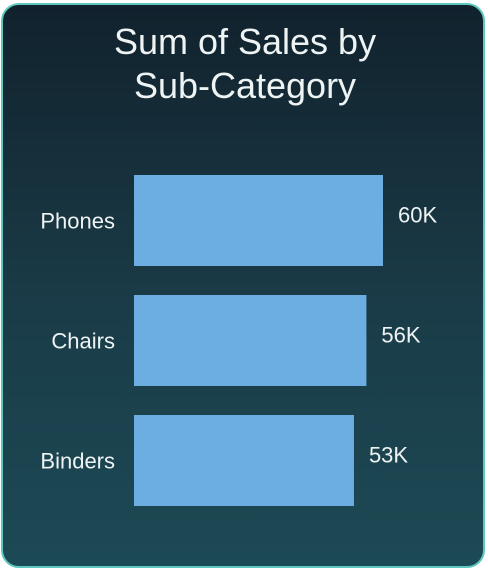 This screenshot has height=570, width=488. What do you see at coordinates (258, 220) in the screenshot?
I see `bar-phones` at bounding box center [258, 220].